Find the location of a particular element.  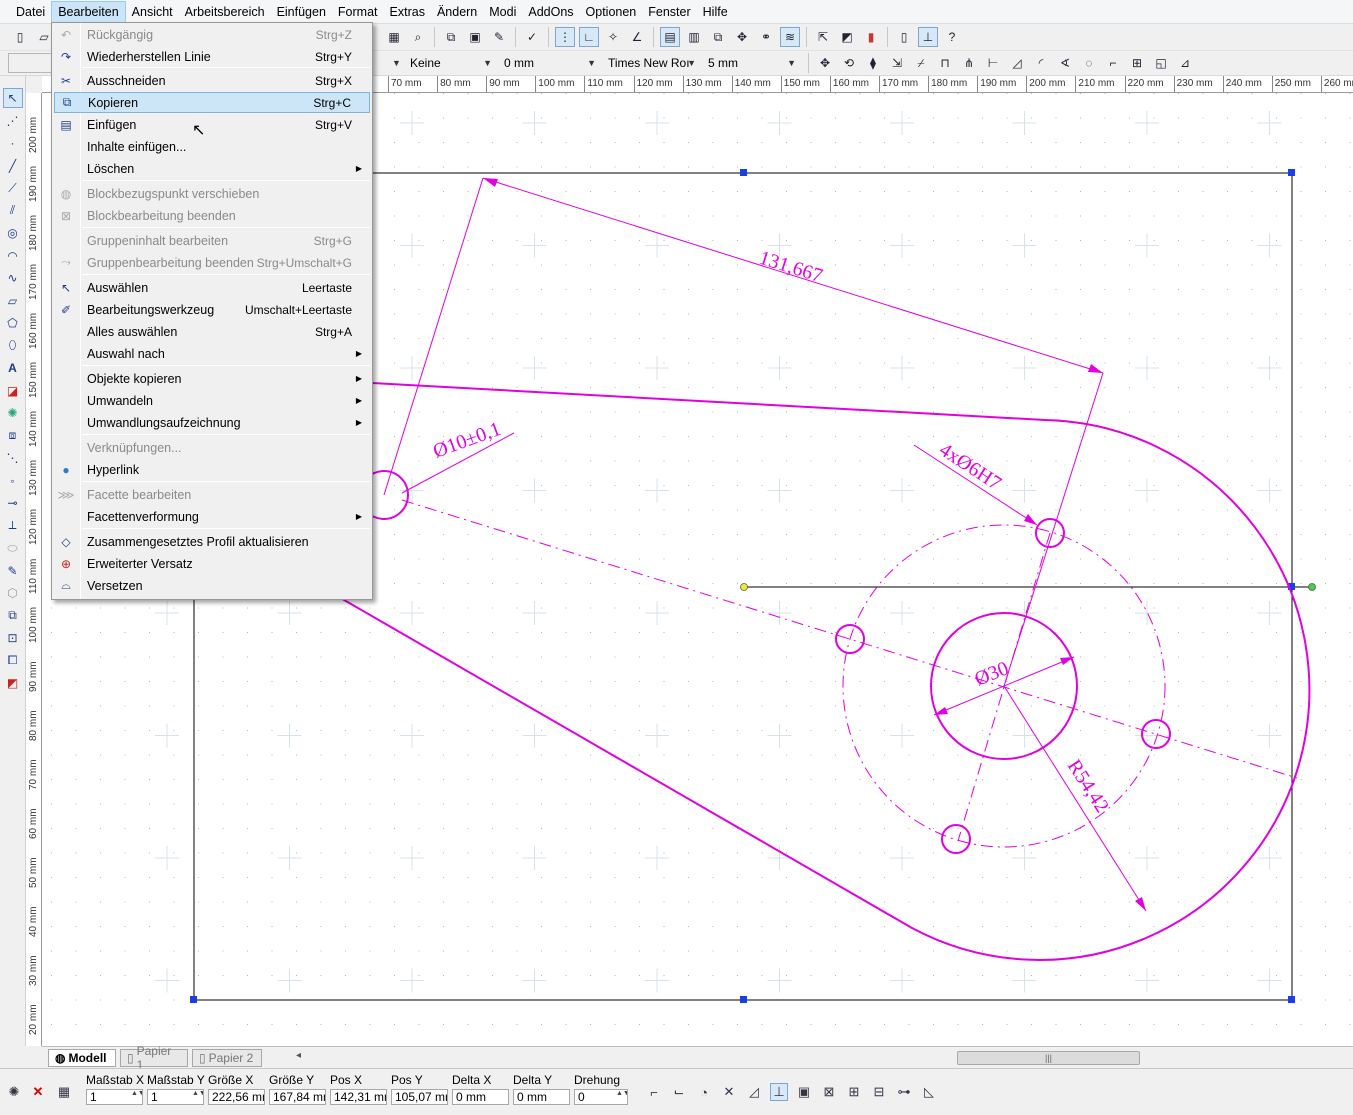

layer-combo is located at coordinates (30, 63).